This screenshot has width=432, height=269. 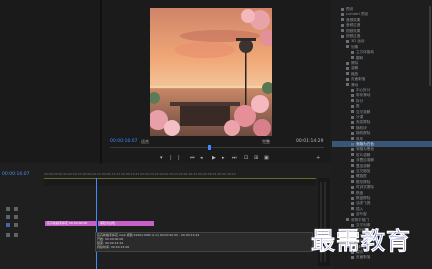 I want to click on go-to-out-icon: ⏭, so click(x=234, y=158).